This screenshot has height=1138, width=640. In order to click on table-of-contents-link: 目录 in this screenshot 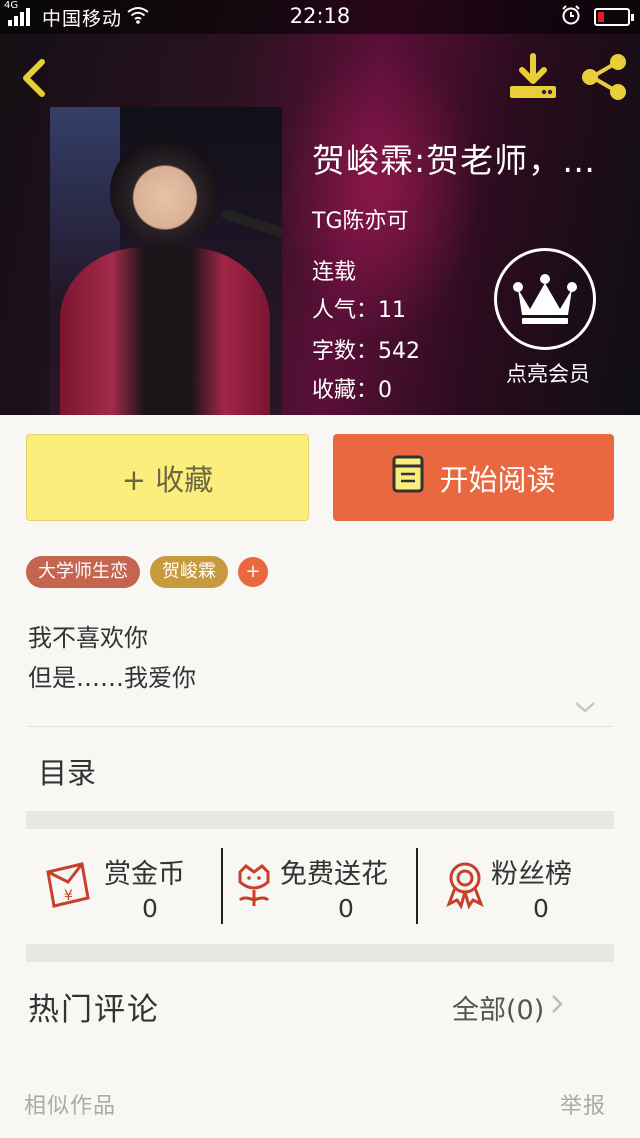, I will do `click(67, 771)`.